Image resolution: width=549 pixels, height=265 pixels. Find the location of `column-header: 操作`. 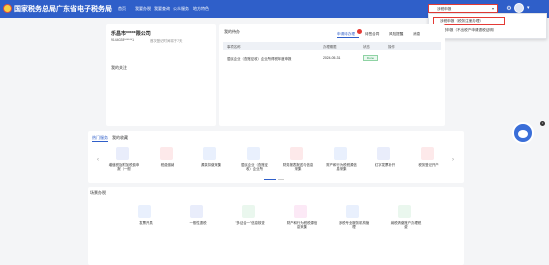

column-header: 操作 is located at coordinates (391, 47).